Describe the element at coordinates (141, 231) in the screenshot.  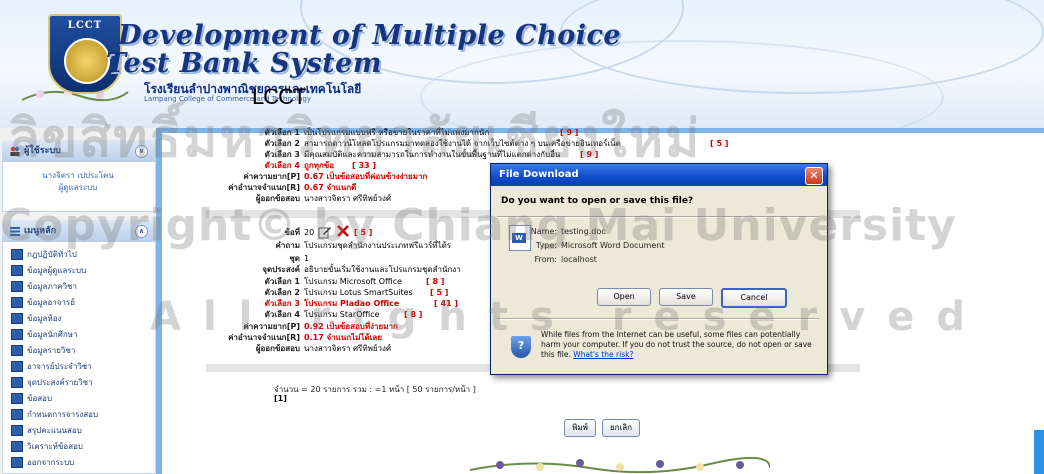
I see `collapse-icon: ∧` at that location.